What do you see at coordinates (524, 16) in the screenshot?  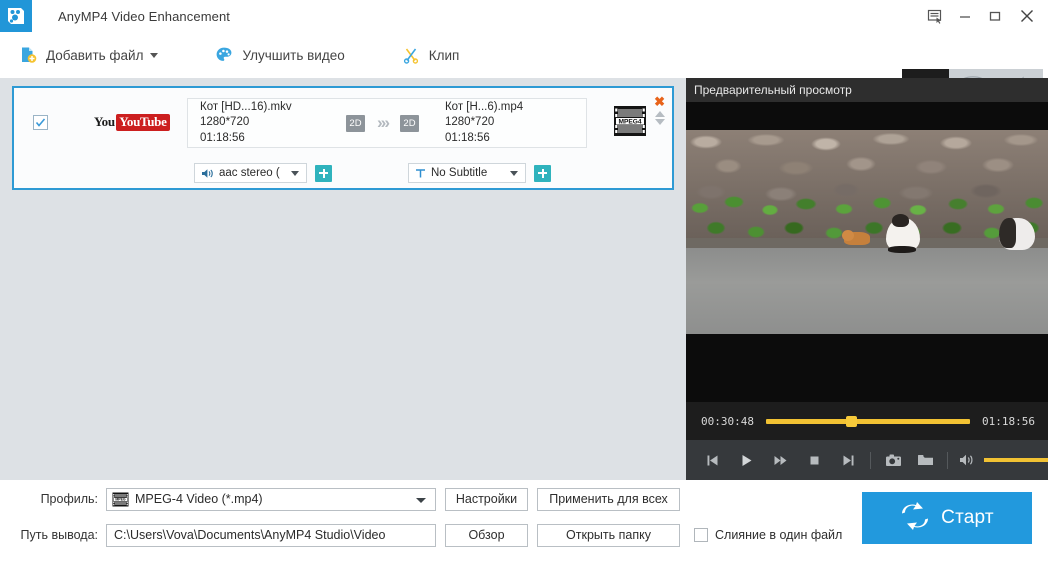 I see `title-bar: AnyMP4 Video Enhancement` at bounding box center [524, 16].